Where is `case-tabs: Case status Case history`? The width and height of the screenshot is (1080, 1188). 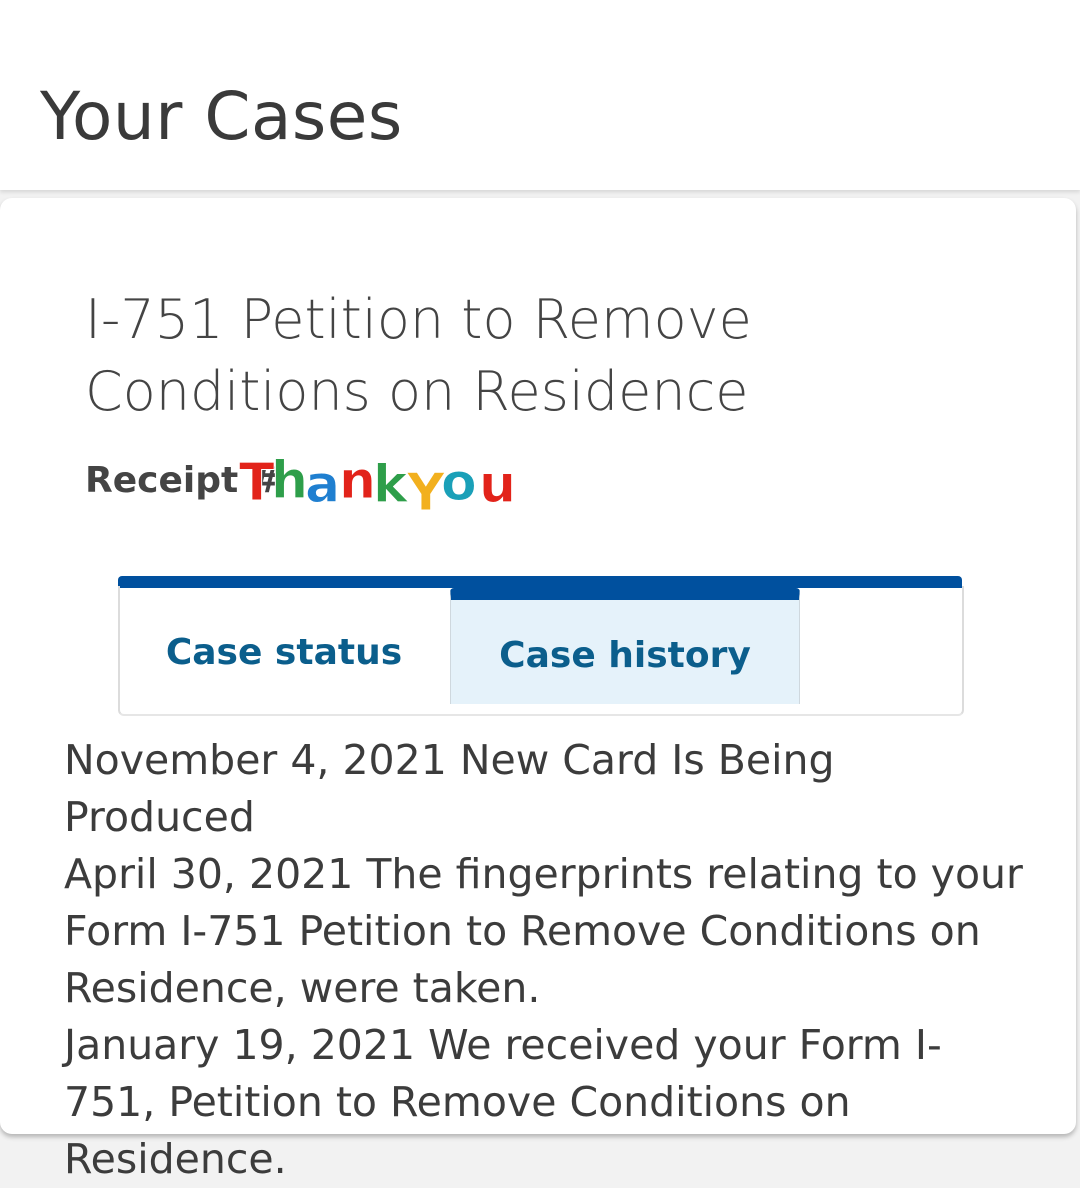 case-tabs: Case status Case history is located at coordinates (541, 646).